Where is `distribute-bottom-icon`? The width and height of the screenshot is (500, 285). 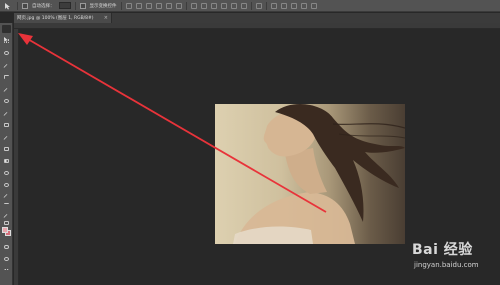 distribute-bottom-icon is located at coordinates (213, 5).